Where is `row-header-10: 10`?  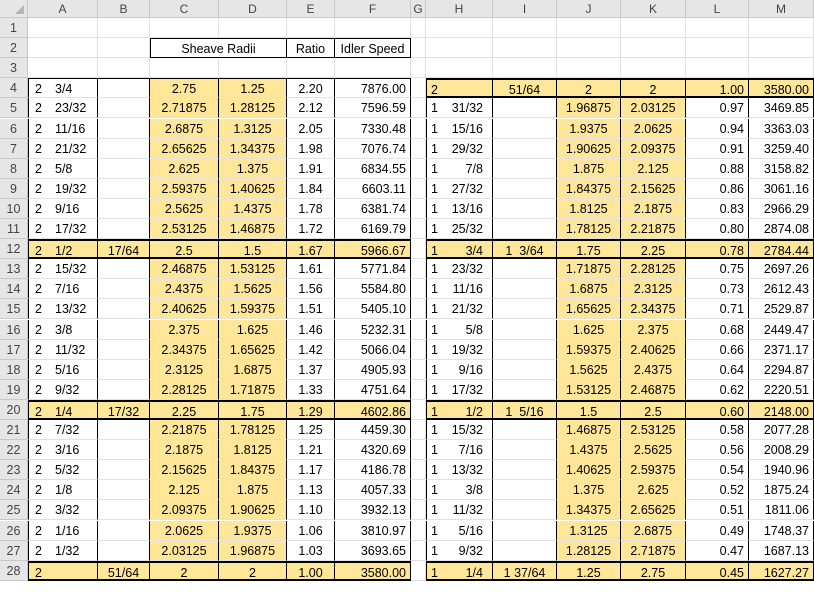
row-header-10: 10 is located at coordinates (14, 208).